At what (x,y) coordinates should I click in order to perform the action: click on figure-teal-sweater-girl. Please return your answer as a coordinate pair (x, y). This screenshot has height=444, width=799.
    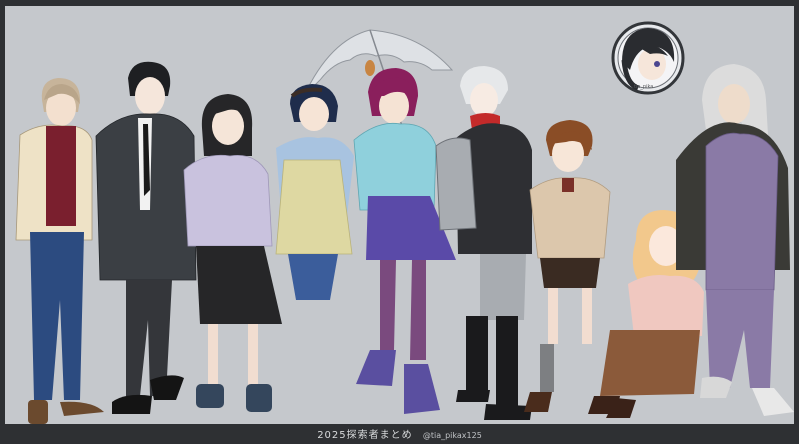
    Looking at the image, I should click on (404, 241).